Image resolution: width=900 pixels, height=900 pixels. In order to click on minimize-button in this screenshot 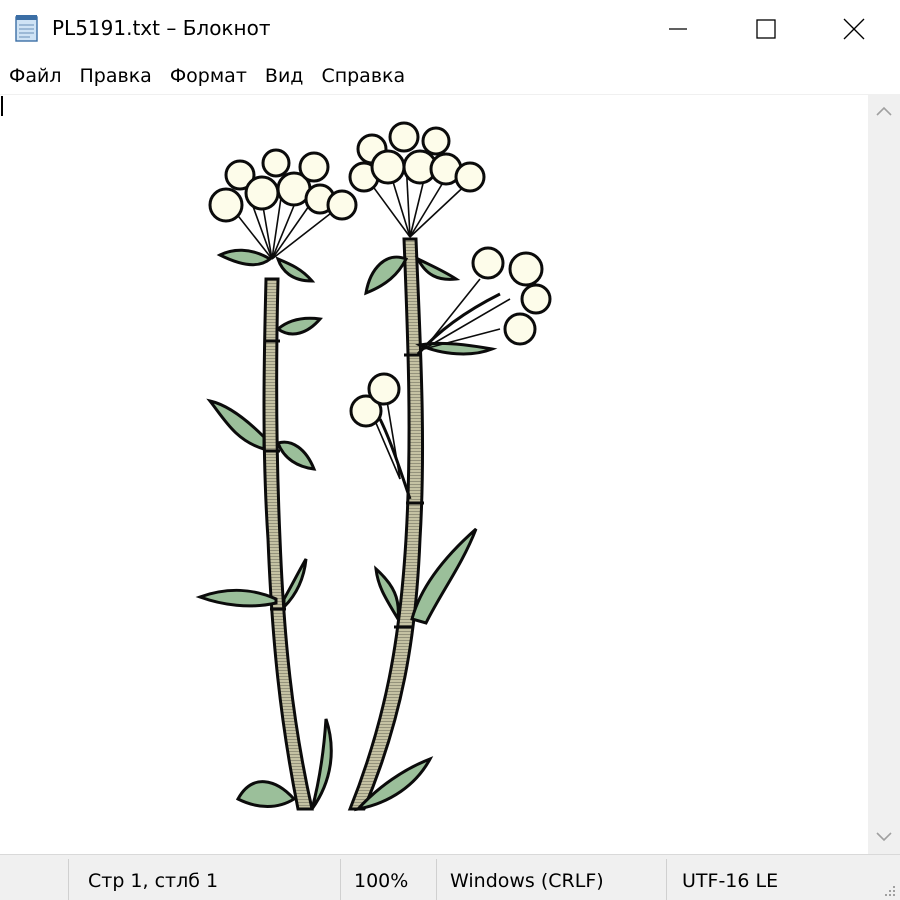, I will do `click(678, 29)`.